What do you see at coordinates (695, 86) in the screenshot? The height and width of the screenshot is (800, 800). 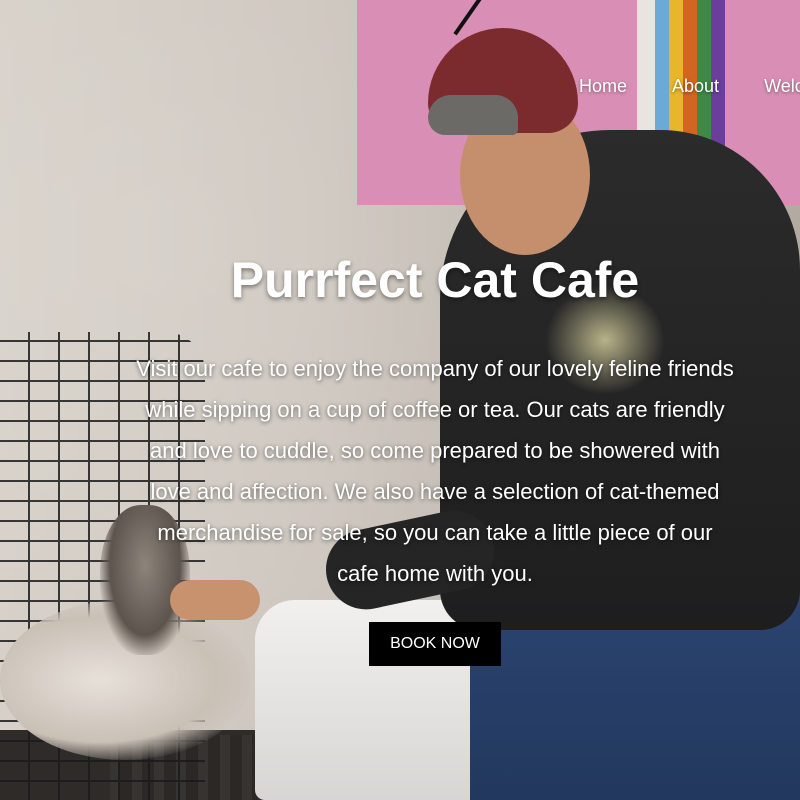 I see `nav-link-about: About` at bounding box center [695, 86].